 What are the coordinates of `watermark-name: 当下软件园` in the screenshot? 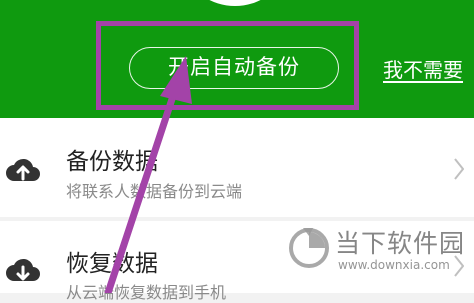 It's located at (400, 243).